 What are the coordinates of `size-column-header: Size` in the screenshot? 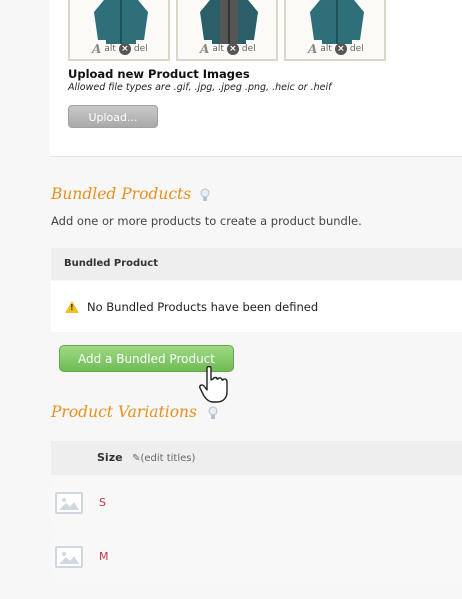 It's located at (110, 457).